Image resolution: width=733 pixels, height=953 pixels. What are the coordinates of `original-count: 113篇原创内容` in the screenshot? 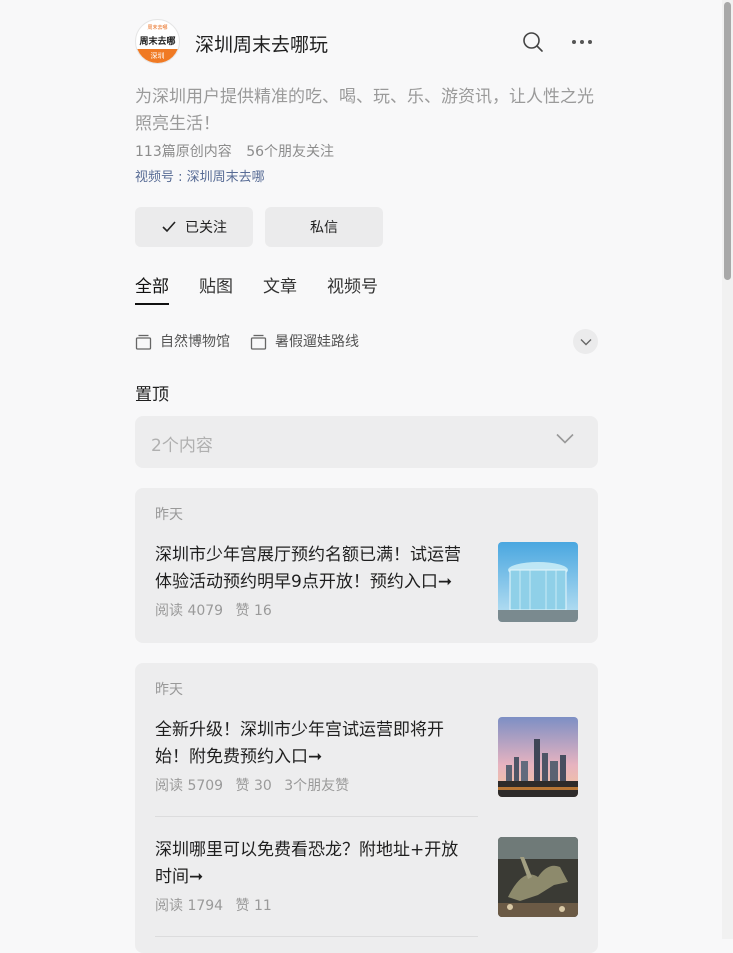 It's located at (183, 152).